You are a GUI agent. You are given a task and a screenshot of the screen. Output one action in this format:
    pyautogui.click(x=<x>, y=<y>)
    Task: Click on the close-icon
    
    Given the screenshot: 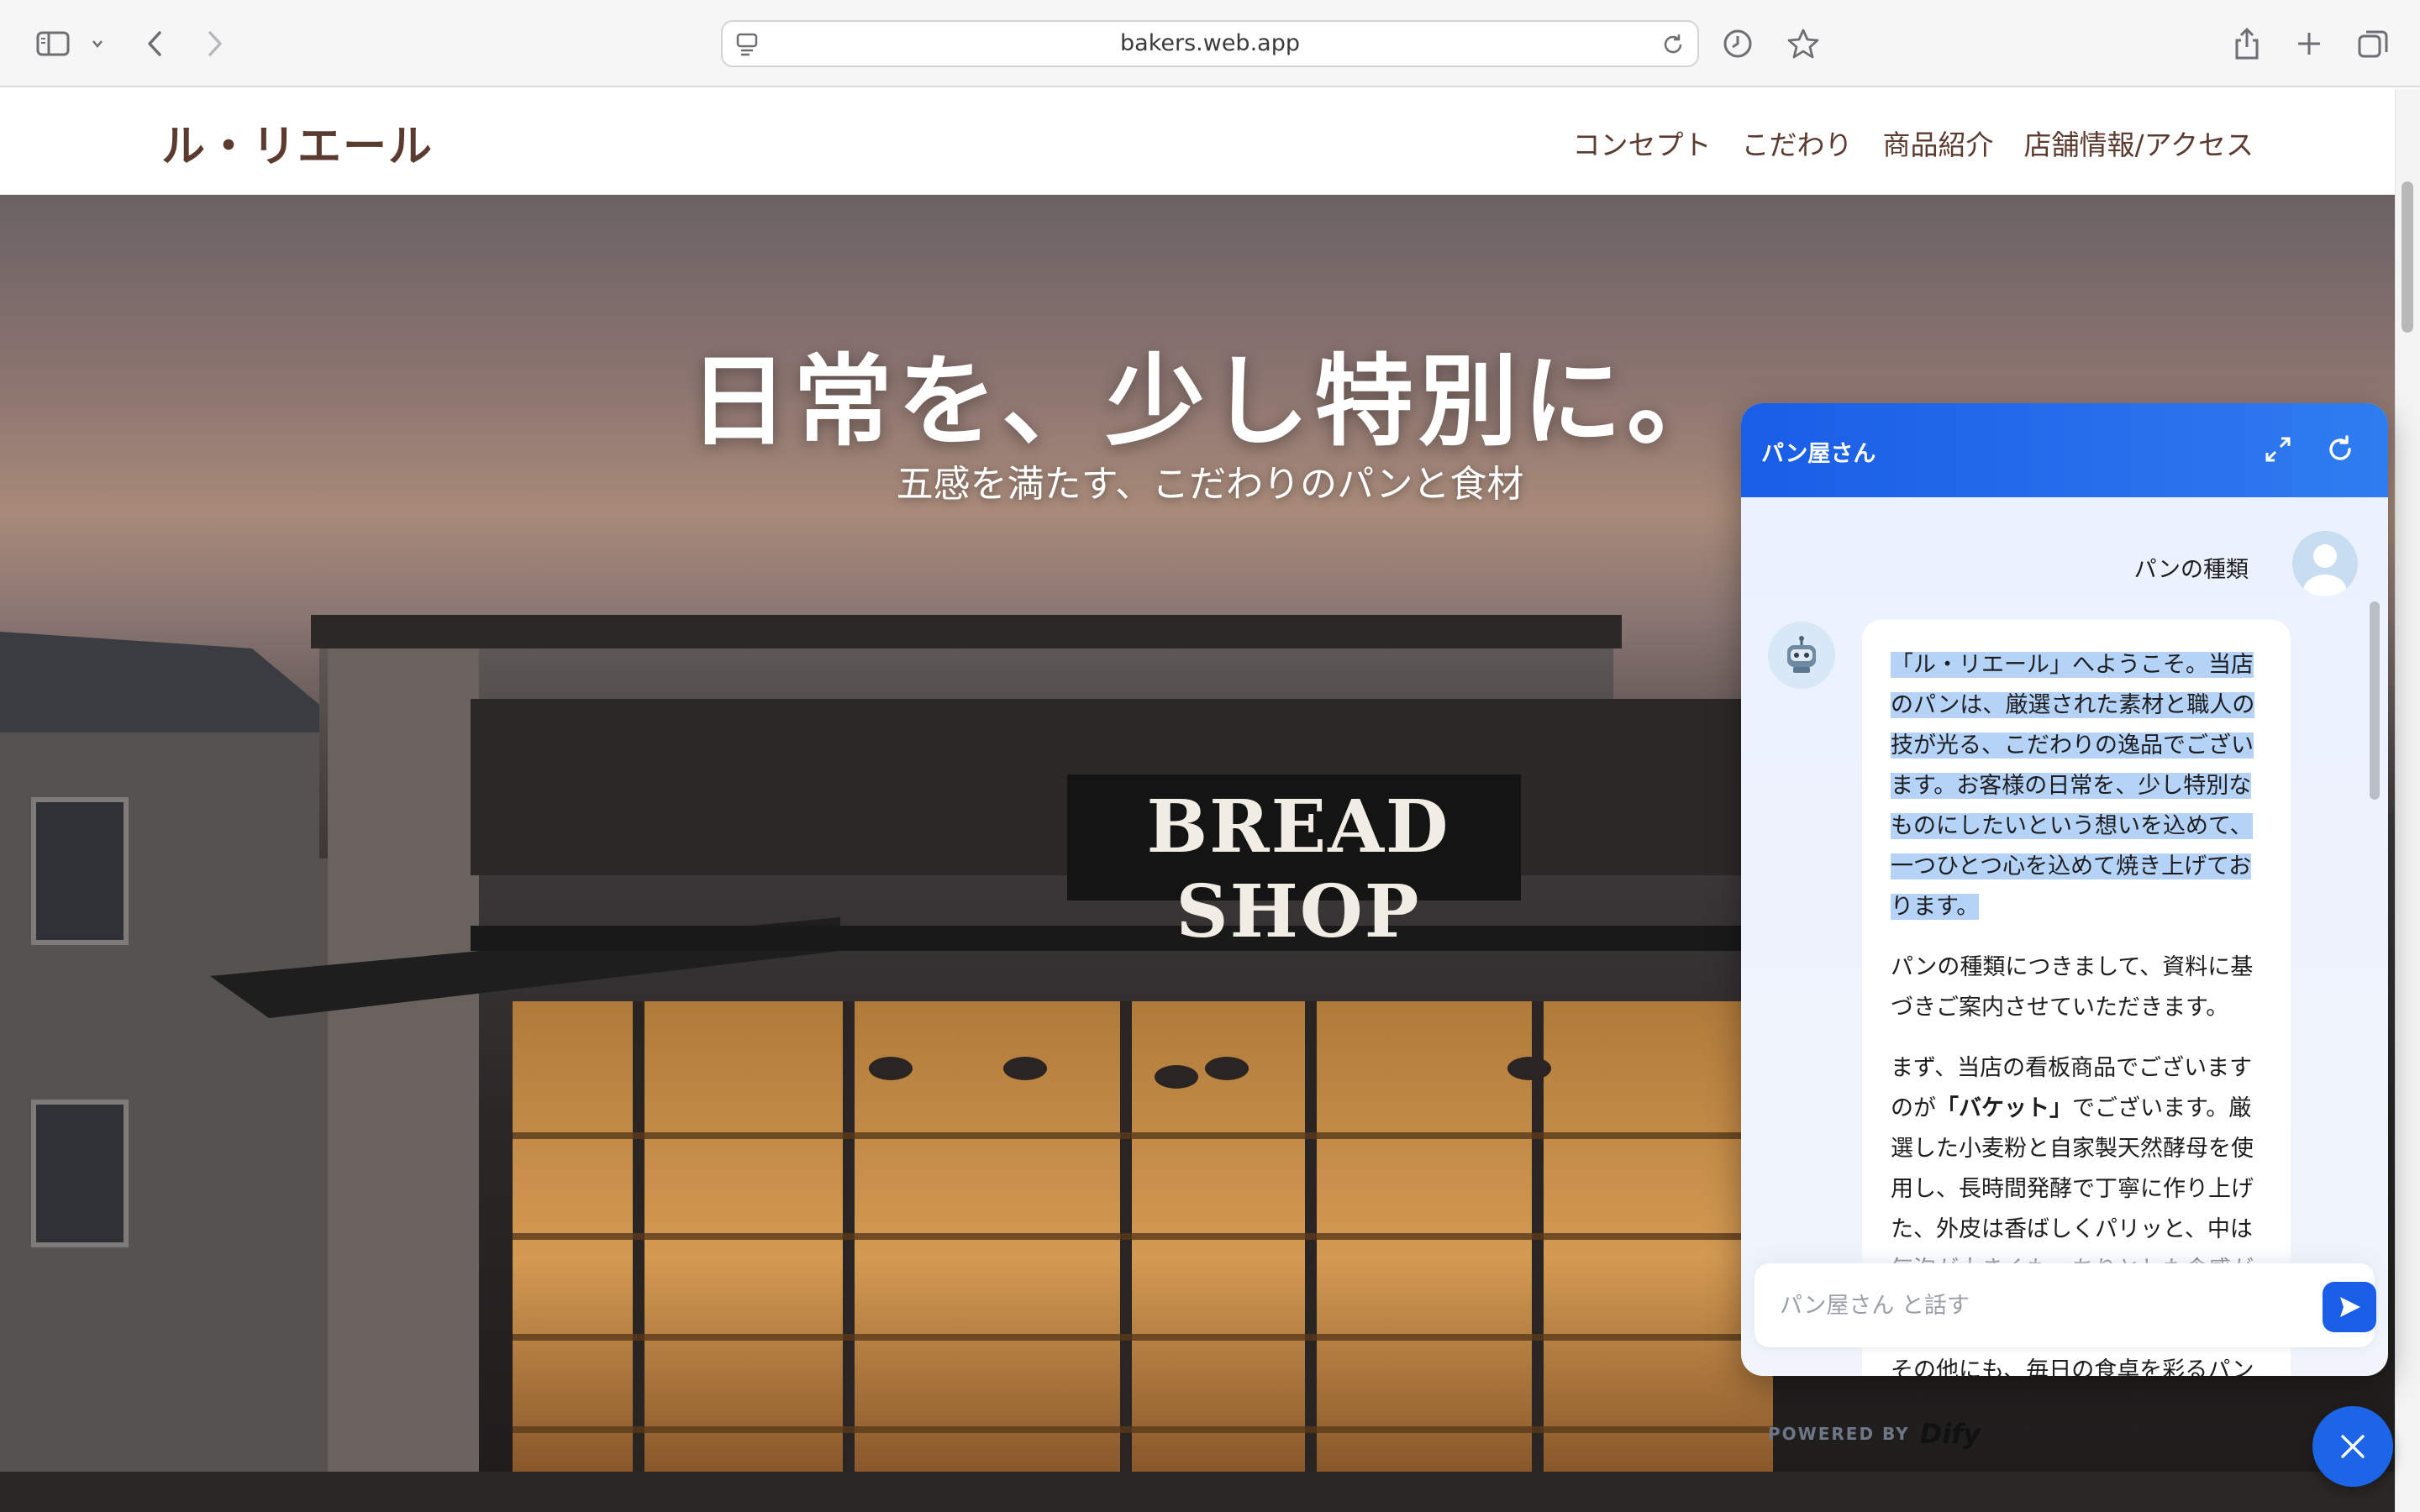 What is the action you would take?
    pyautogui.click(x=2353, y=1446)
    